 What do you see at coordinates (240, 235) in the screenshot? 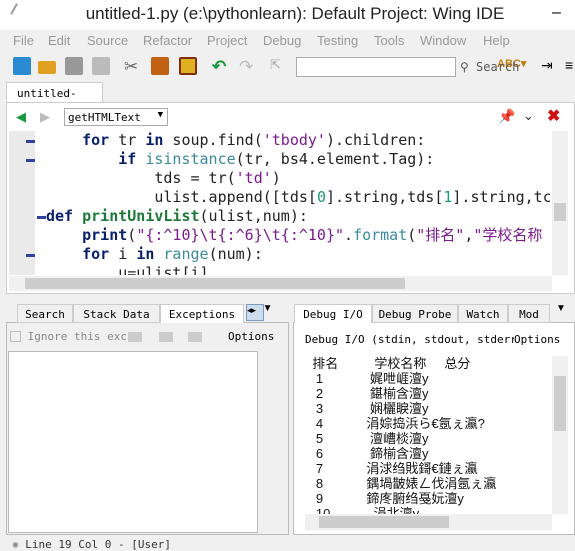
I see `code-token: "{:^10}\t{:^6}\t{:^10}"` at bounding box center [240, 235].